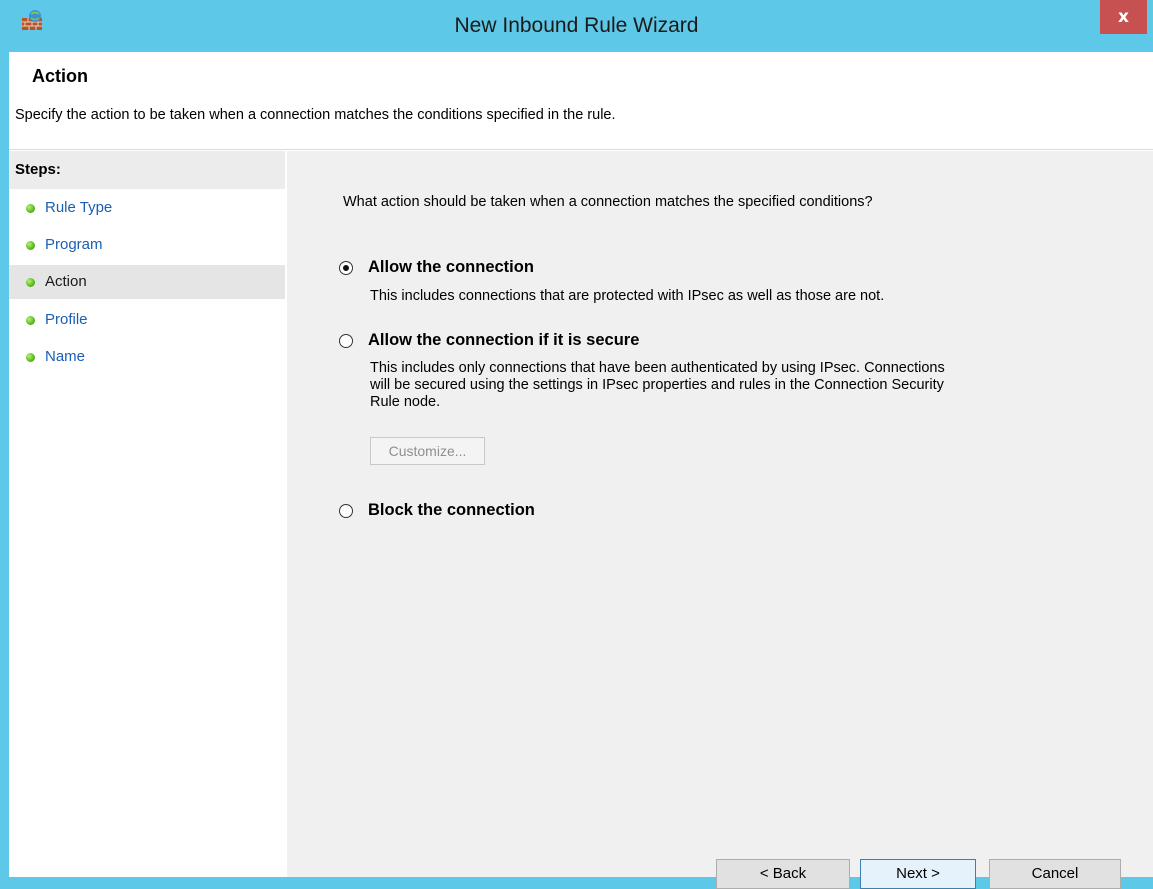 Image resolution: width=1153 pixels, height=889 pixels. Describe the element at coordinates (66, 281) in the screenshot. I see `step-label: Action` at that location.